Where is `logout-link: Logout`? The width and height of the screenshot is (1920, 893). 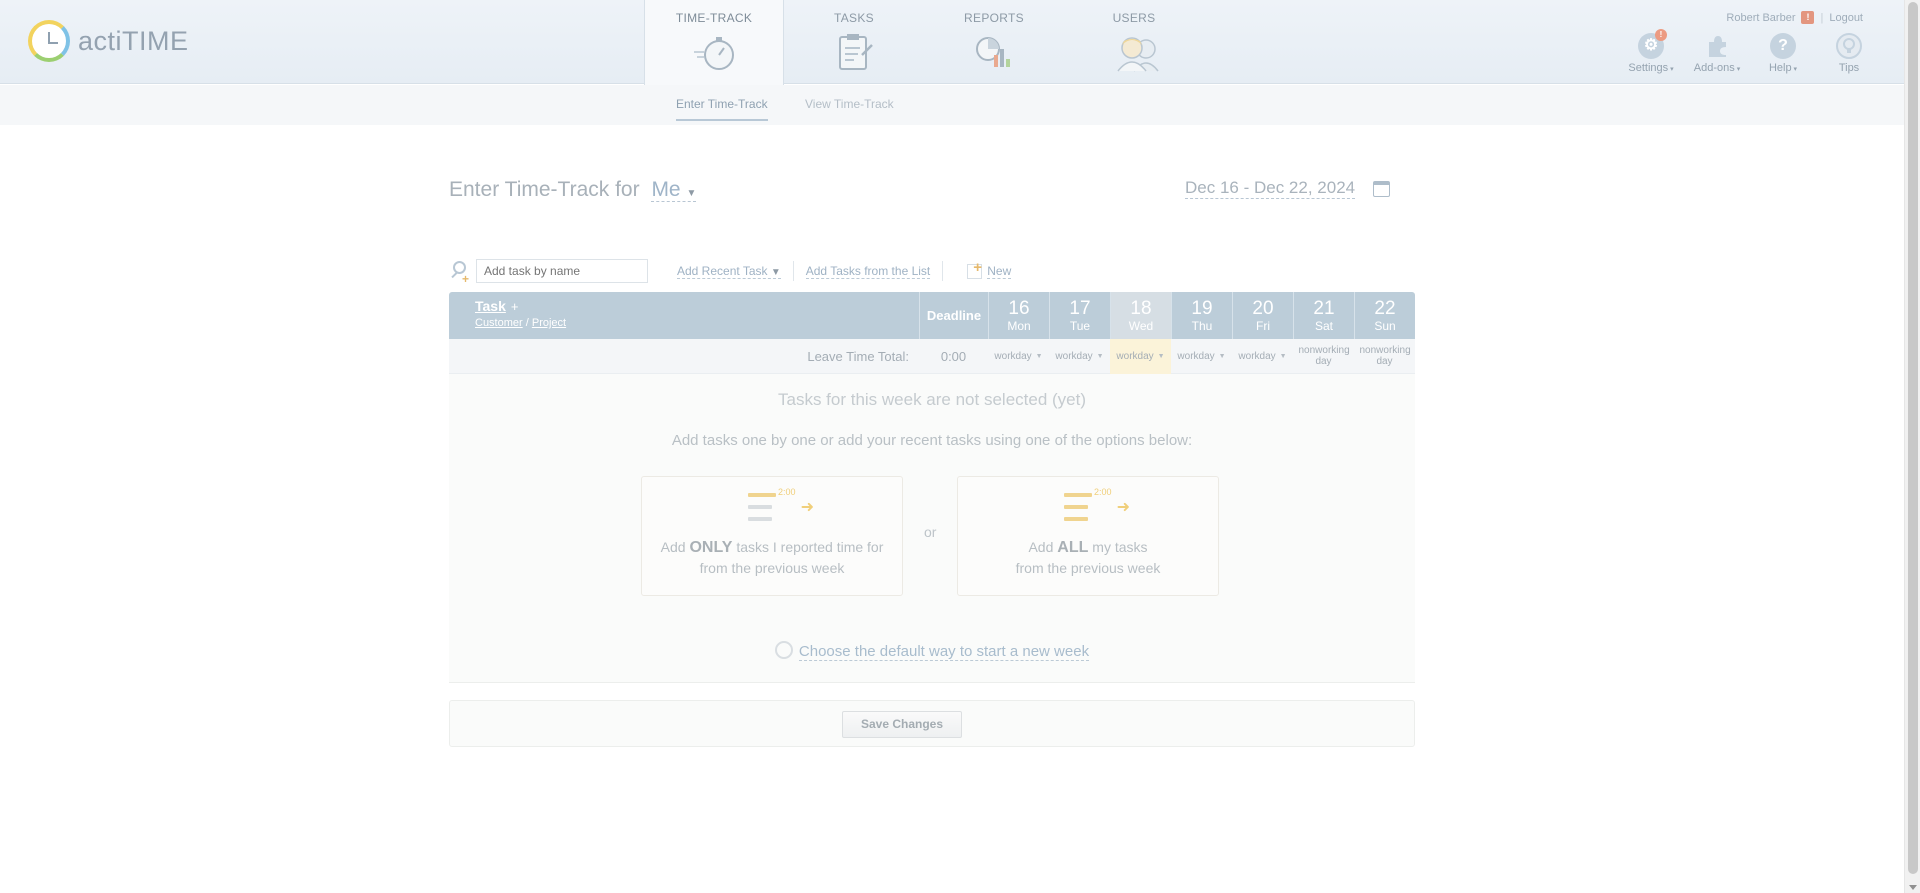
logout-link: Logout is located at coordinates (1846, 18).